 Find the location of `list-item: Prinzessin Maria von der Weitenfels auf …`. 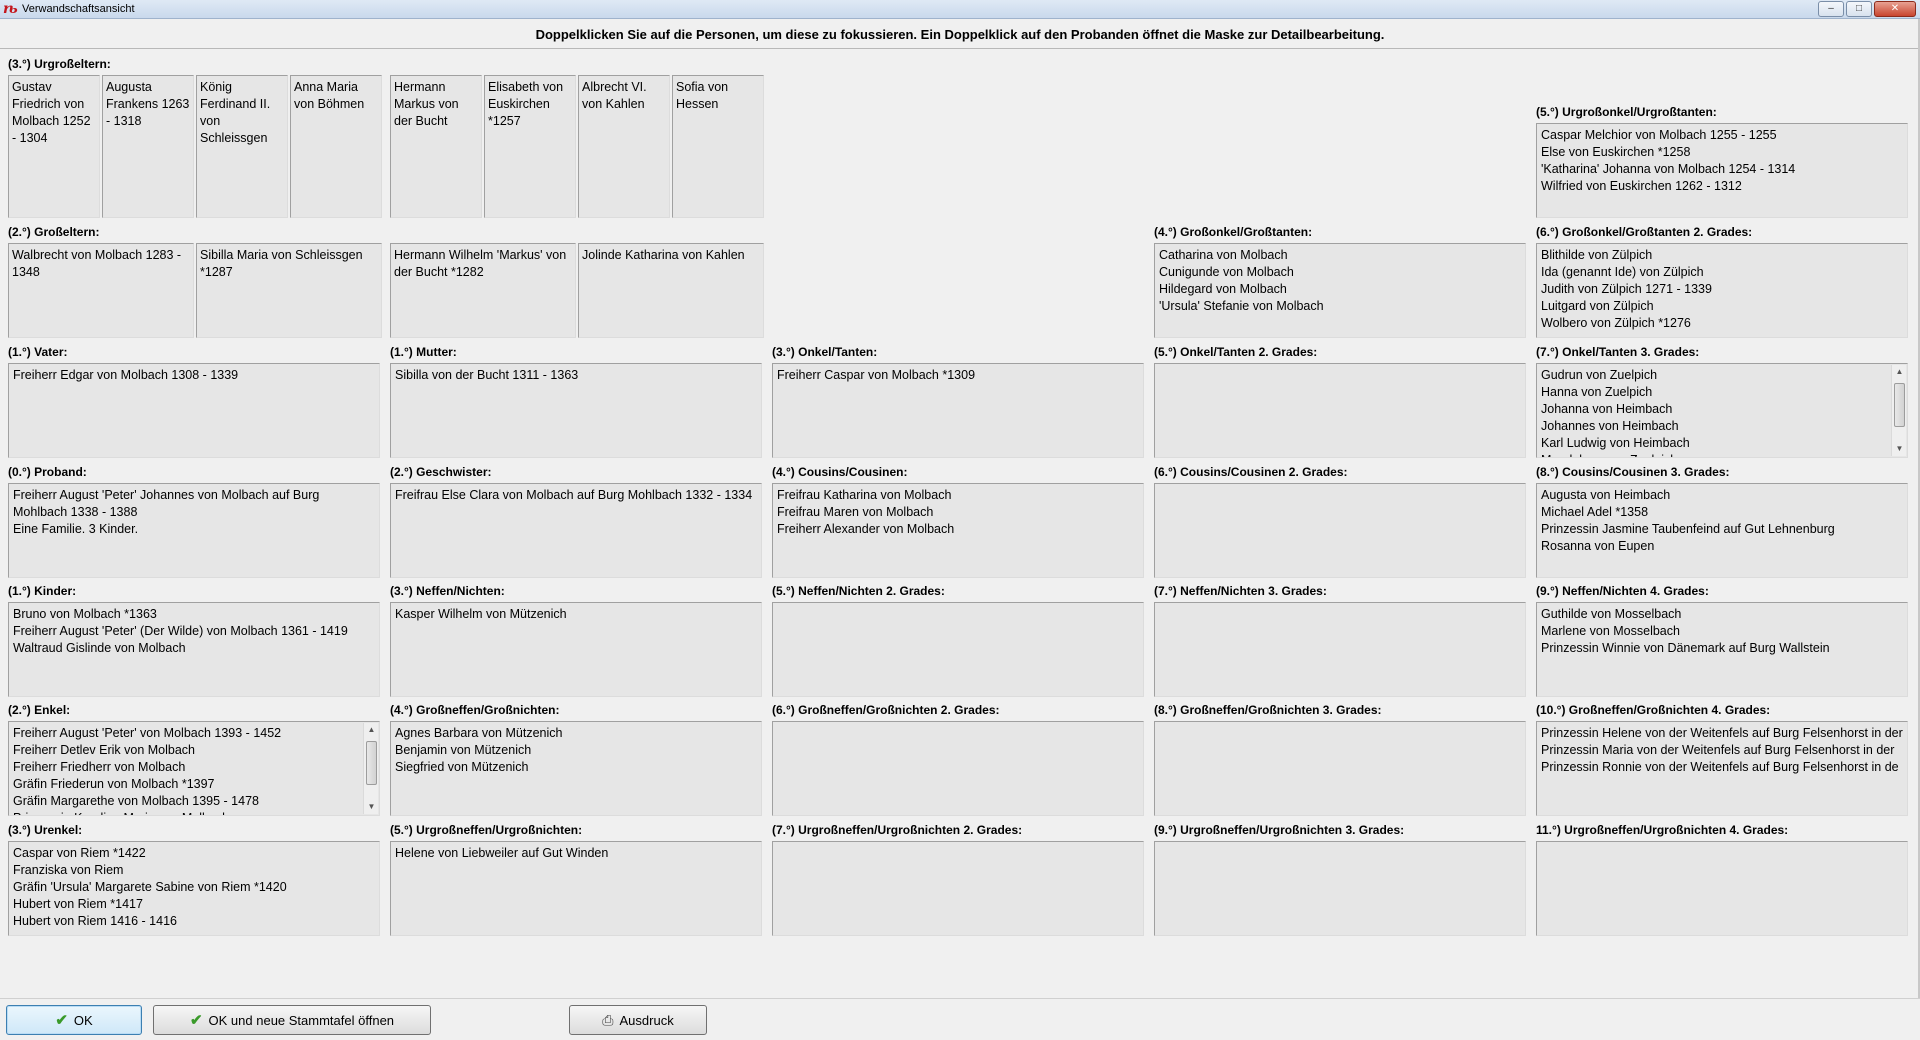

list-item: Prinzessin Maria von der Weitenfels auf … is located at coordinates (1722, 750).